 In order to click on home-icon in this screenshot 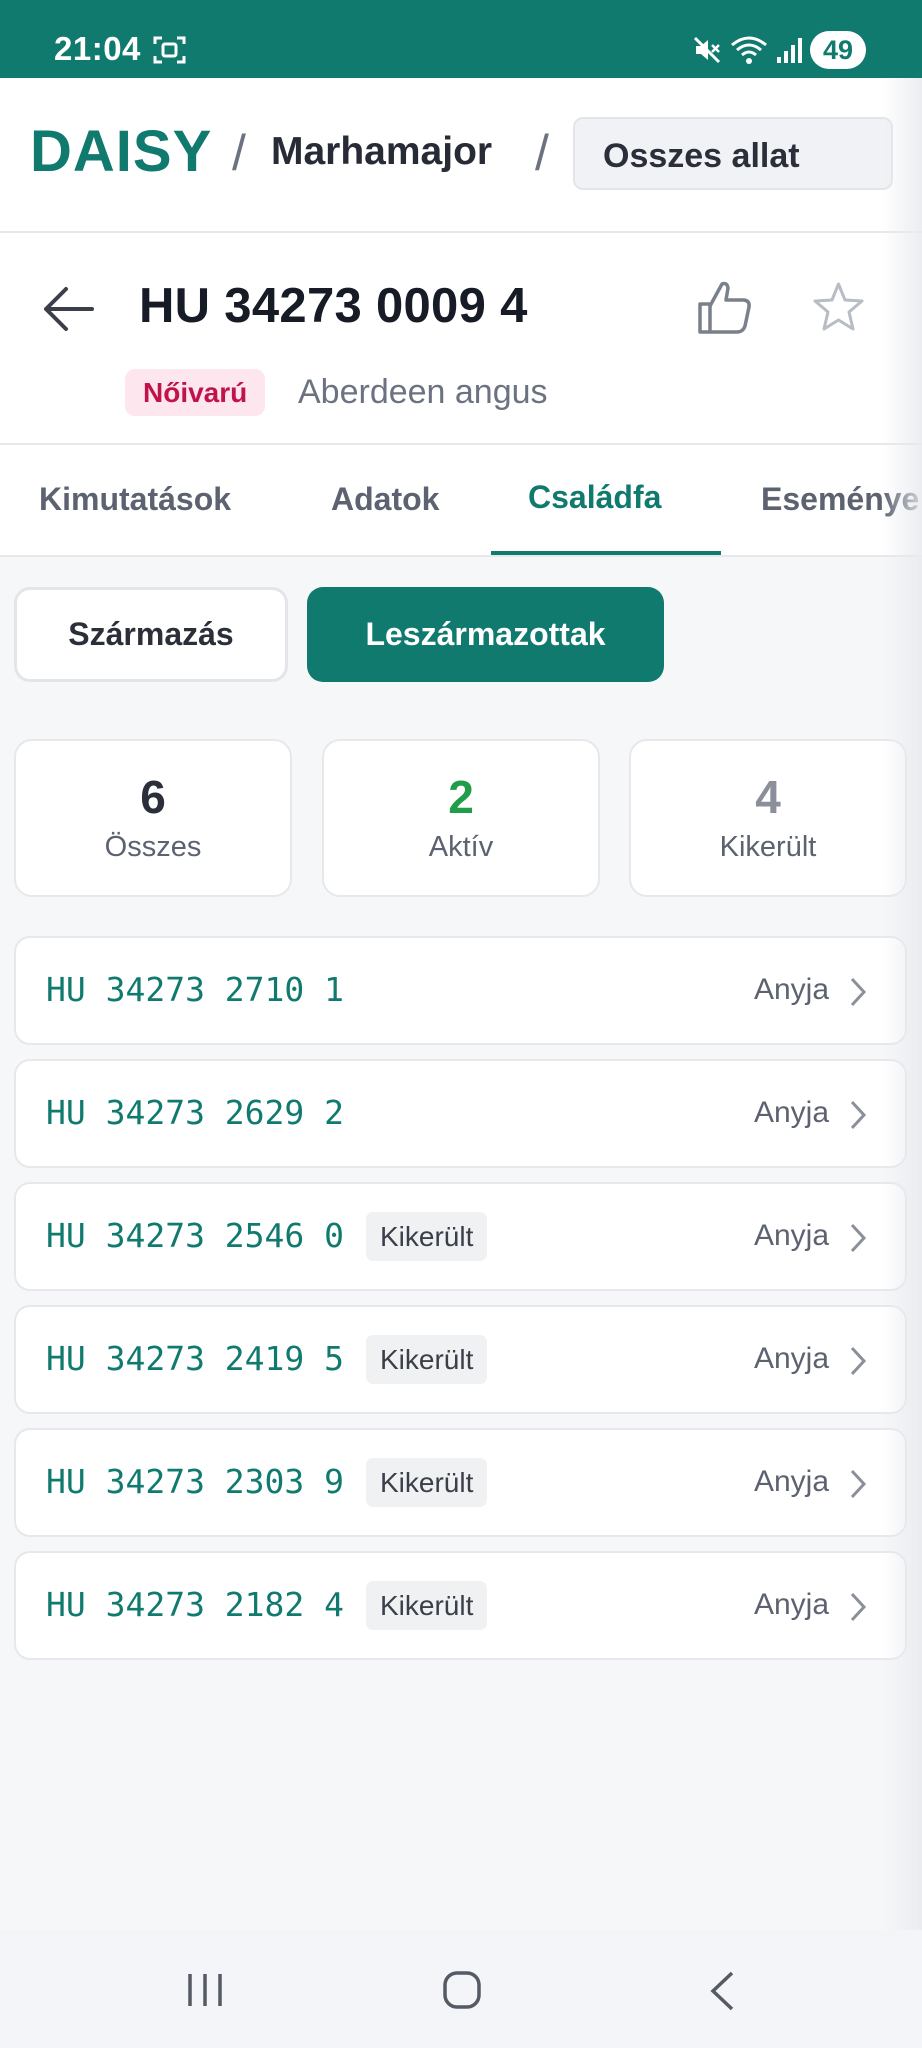, I will do `click(462, 1990)`.